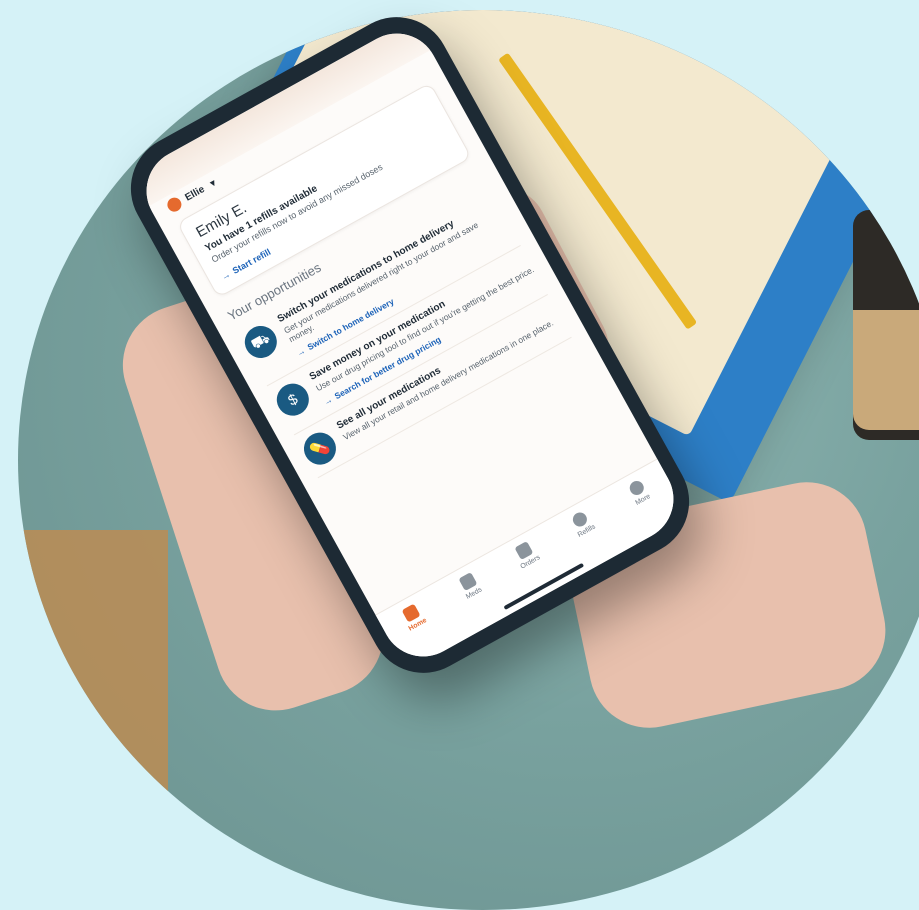 This screenshot has width=919, height=910. Describe the element at coordinates (213, 183) in the screenshot. I see `chevron-down-icon: ▼` at that location.